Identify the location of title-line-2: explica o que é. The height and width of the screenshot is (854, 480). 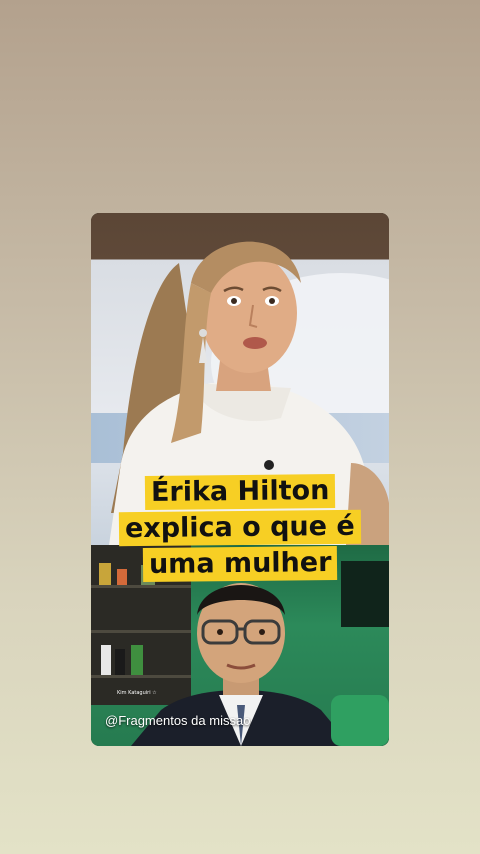
(240, 528).